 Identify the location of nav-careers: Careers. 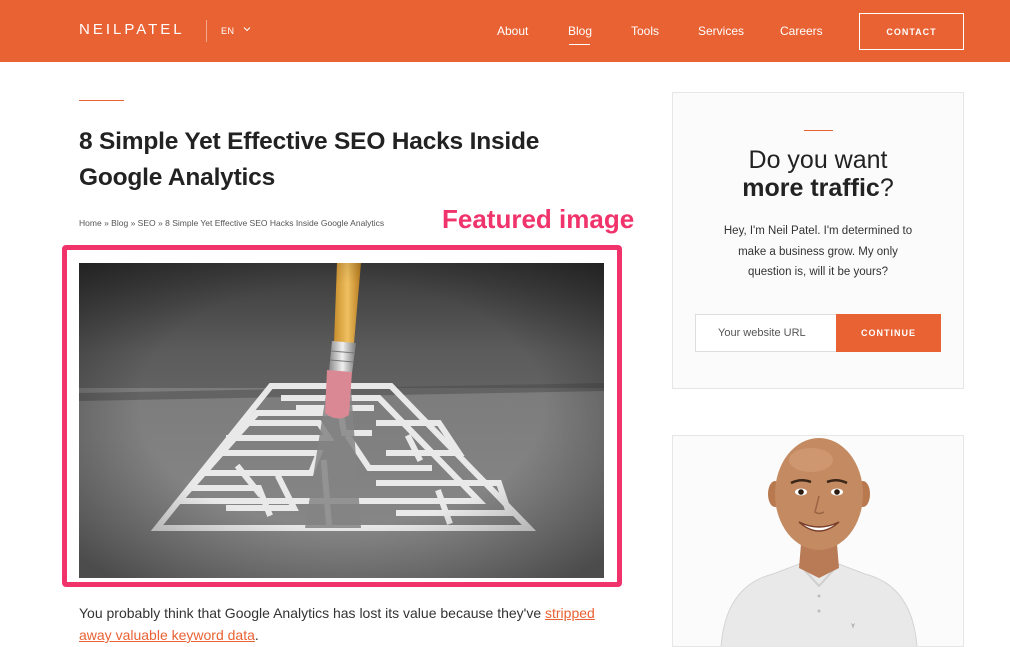
(801, 31).